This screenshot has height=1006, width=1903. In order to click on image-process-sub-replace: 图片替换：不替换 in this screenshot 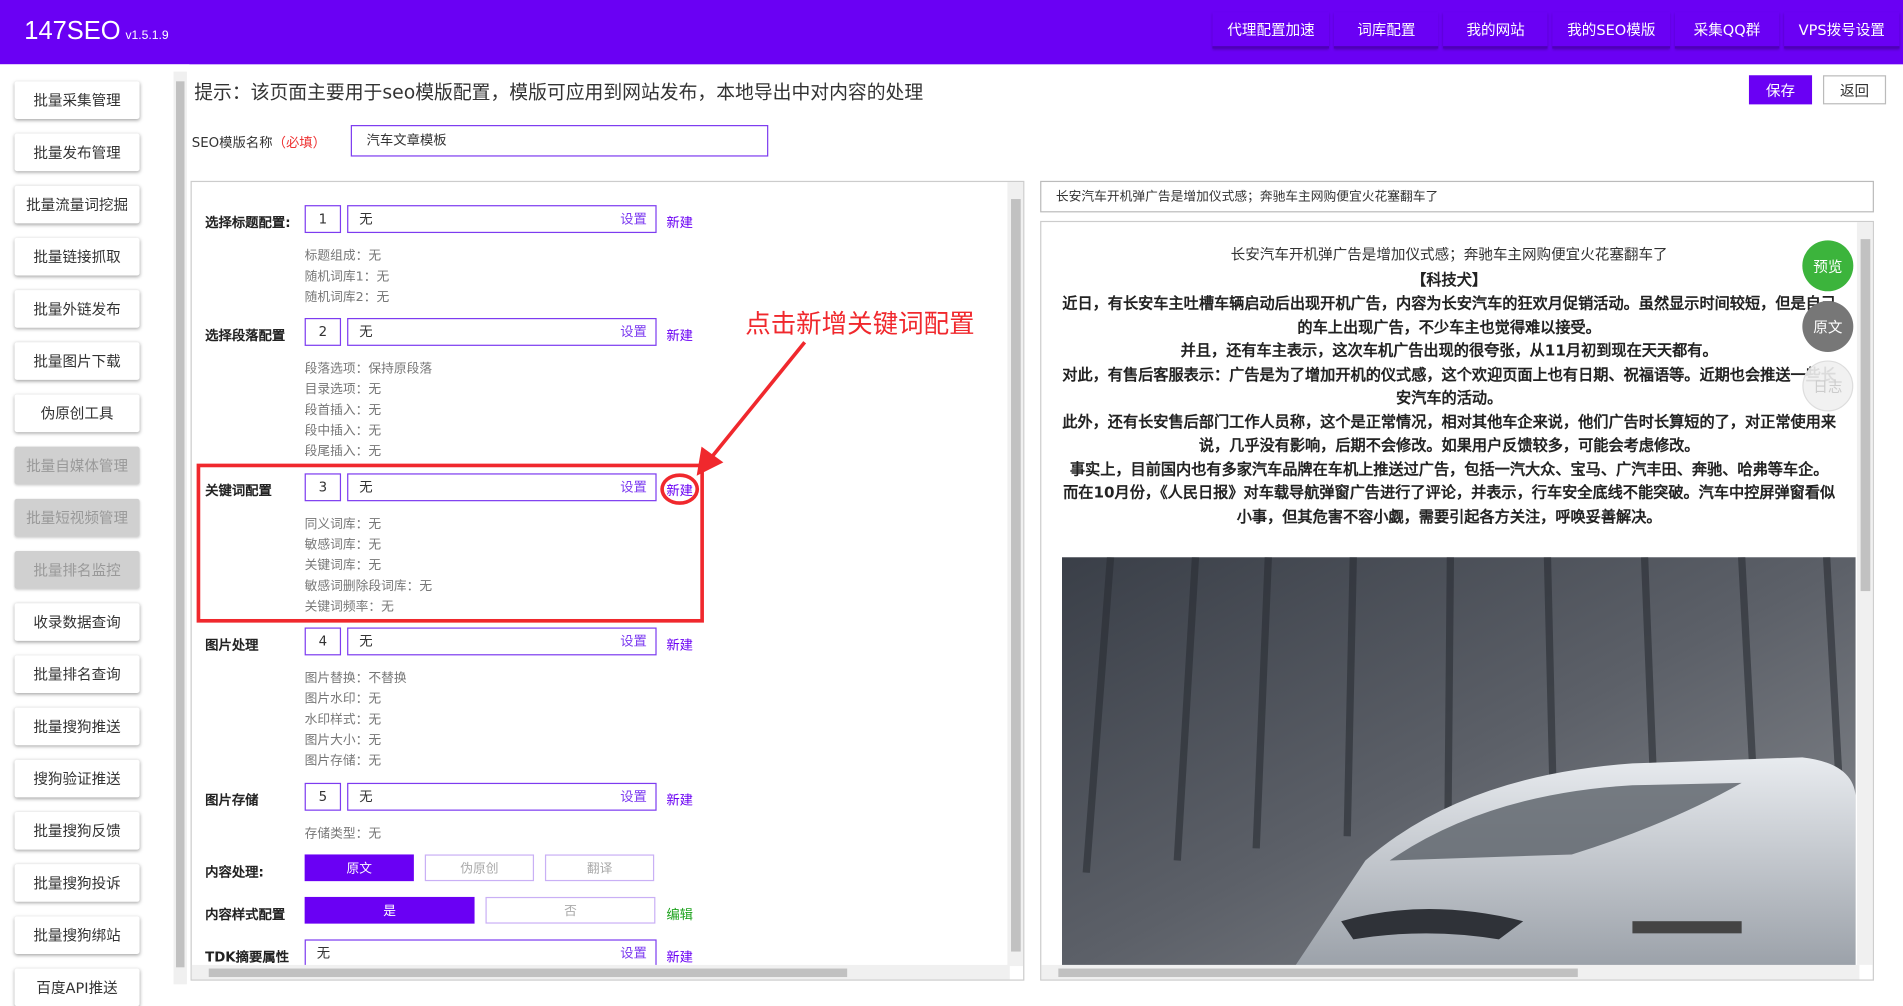, I will do `click(355, 678)`.